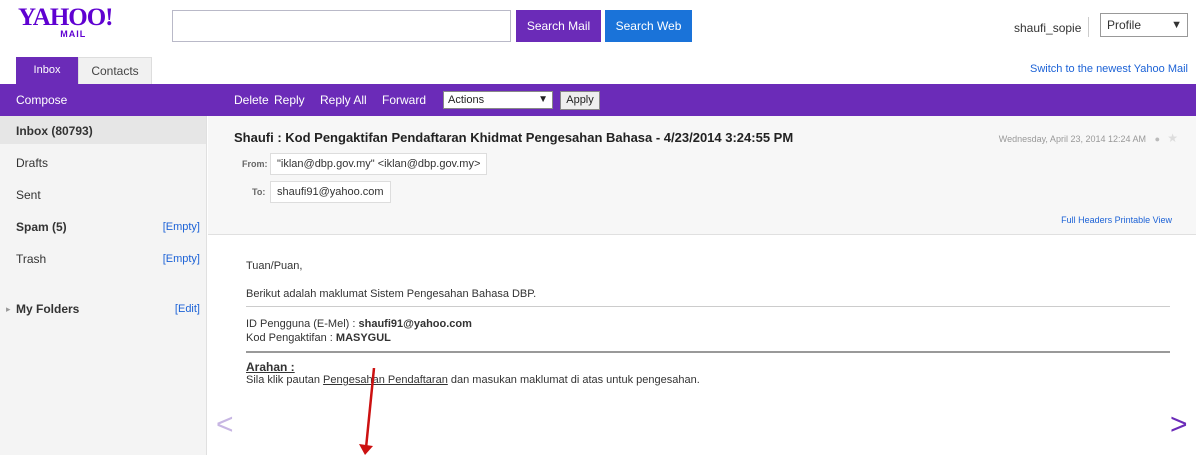  Describe the element at coordinates (367, 411) in the screenshot. I see `red-arrow-annotation-icon` at that location.